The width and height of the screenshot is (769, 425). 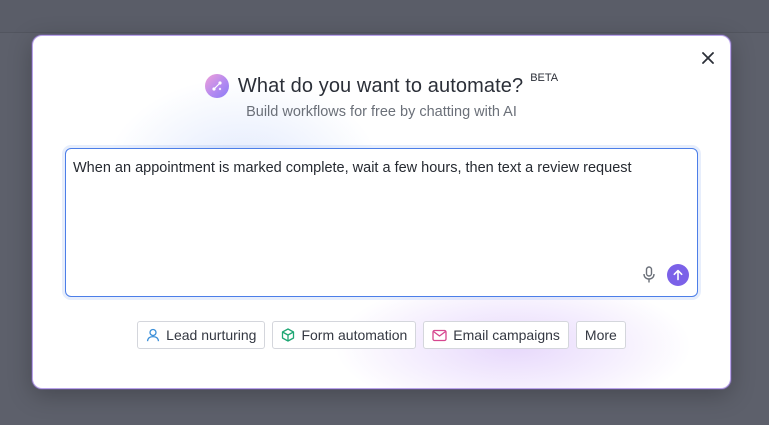 I want to click on chip-more: More, so click(x=600, y=335).